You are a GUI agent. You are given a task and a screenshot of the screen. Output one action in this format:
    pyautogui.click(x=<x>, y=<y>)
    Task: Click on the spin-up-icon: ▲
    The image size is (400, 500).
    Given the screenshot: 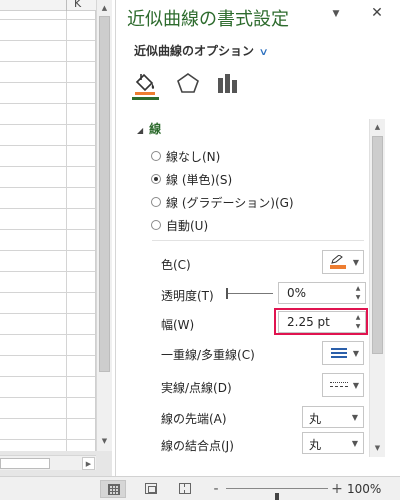 What is the action you would take?
    pyautogui.click(x=358, y=288)
    